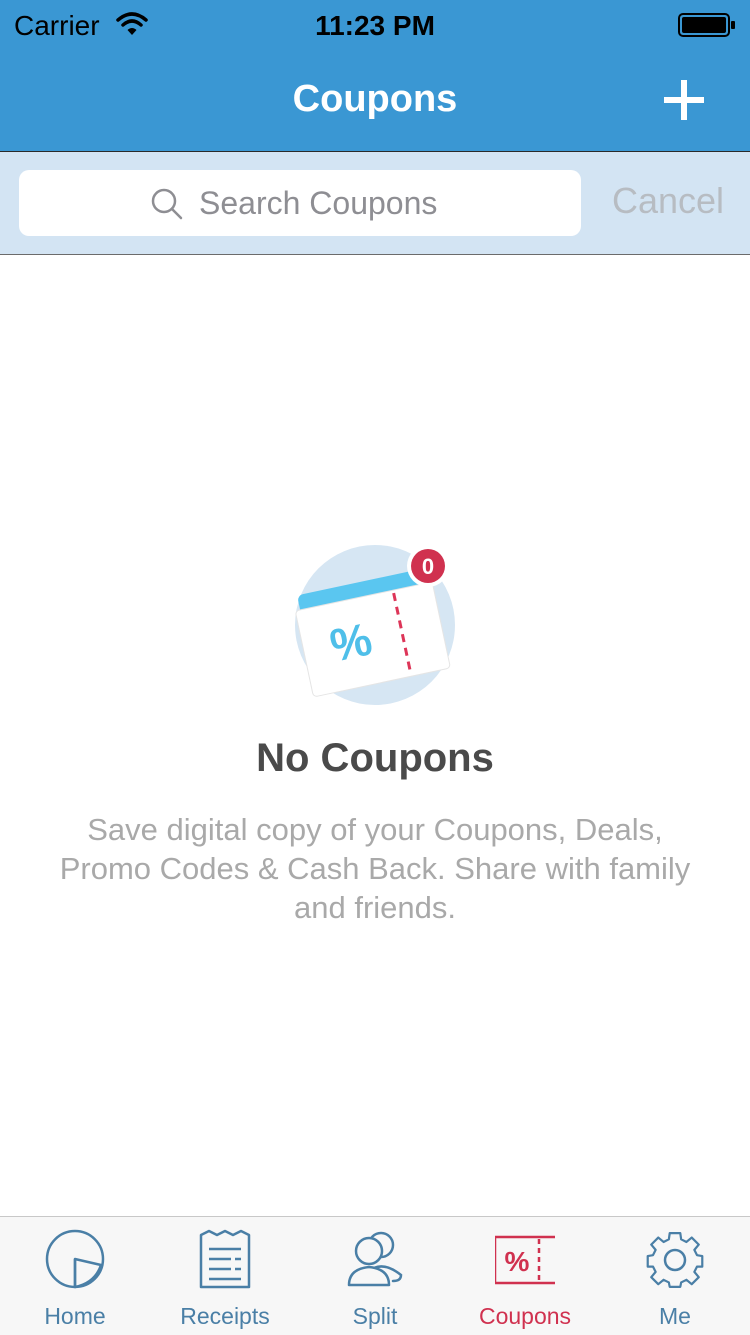 Image resolution: width=750 pixels, height=1335 pixels. I want to click on page-title: Coupons, so click(375, 99).